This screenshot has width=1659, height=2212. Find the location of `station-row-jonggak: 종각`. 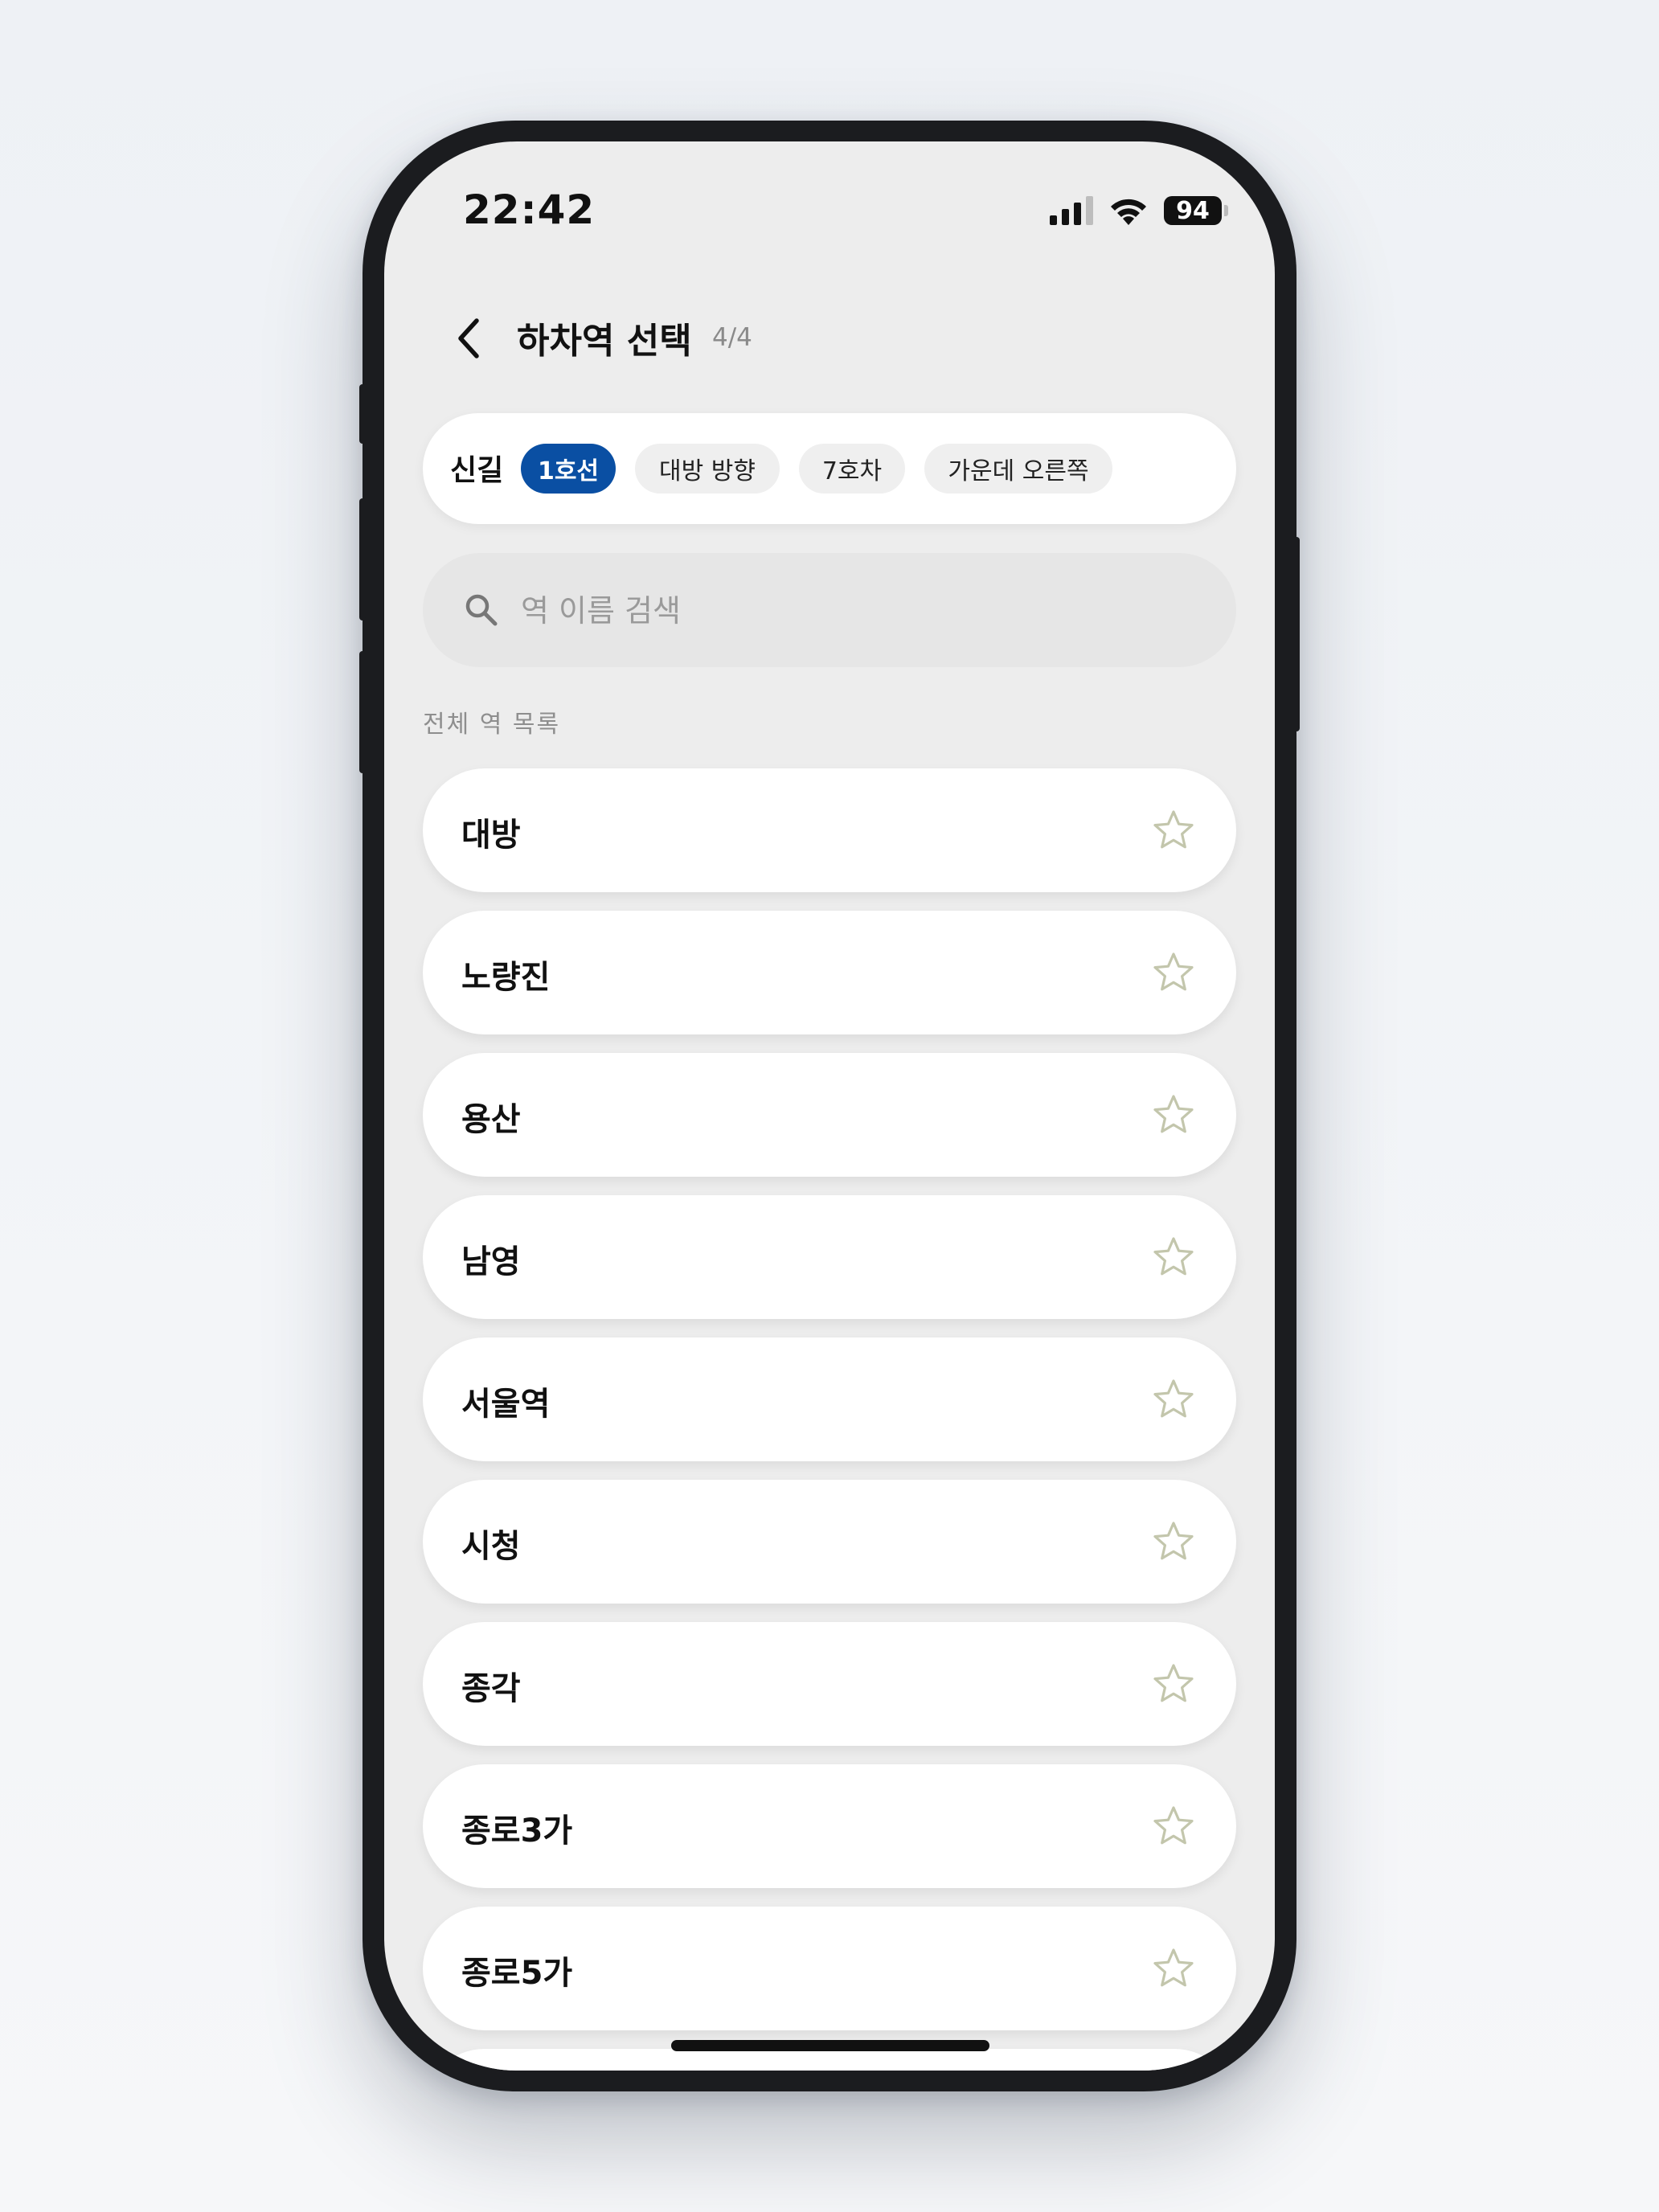

station-row-jonggak: 종각 is located at coordinates (829, 1684).